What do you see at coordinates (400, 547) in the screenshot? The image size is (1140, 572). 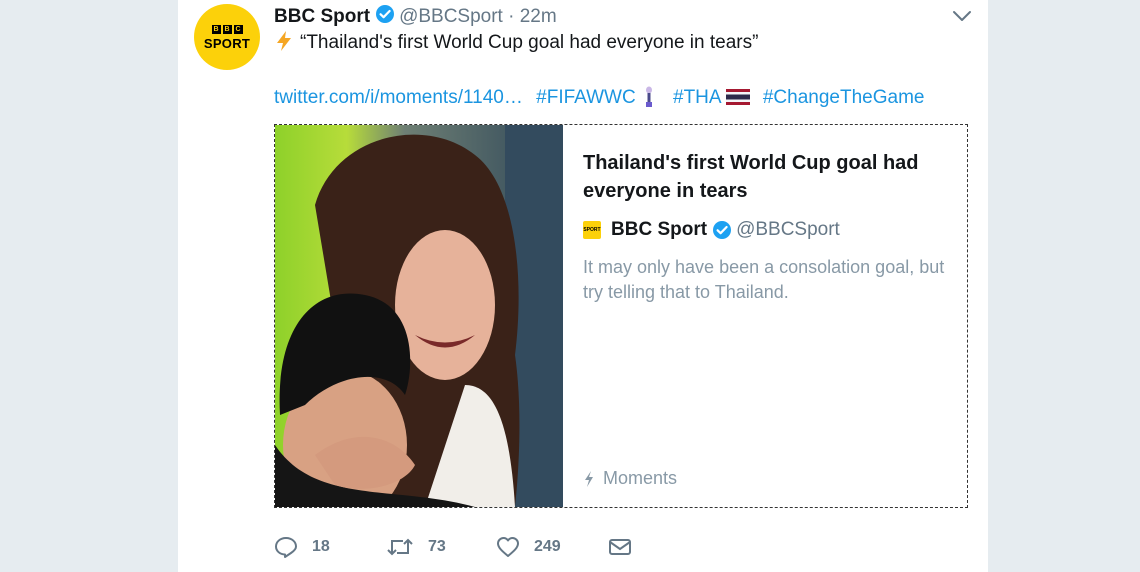 I see `retweet-icon` at bounding box center [400, 547].